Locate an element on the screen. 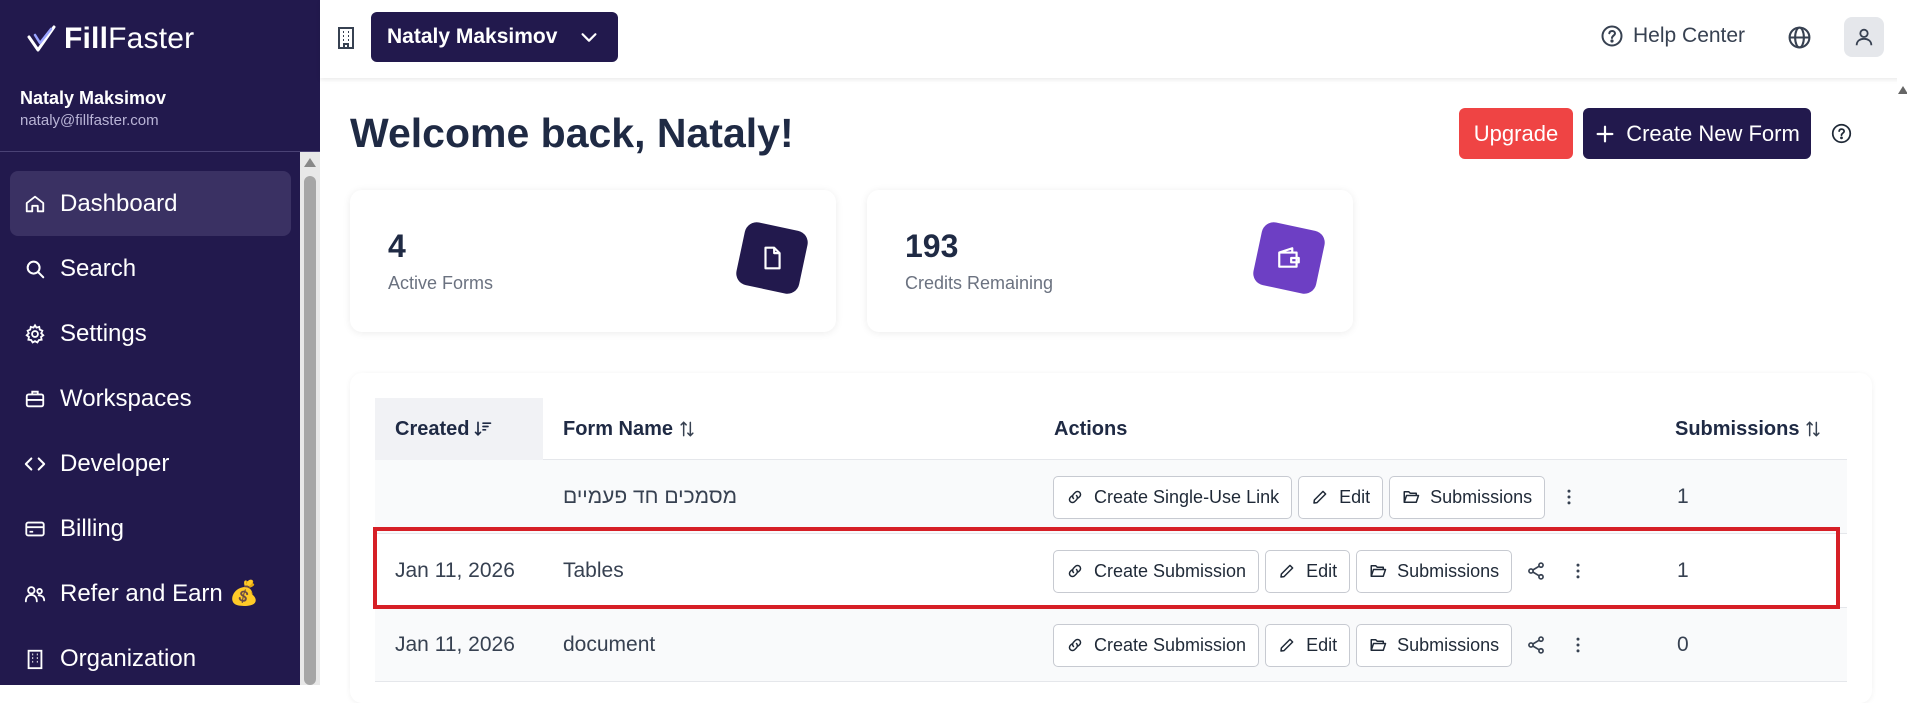 This screenshot has height=703, width=1907. cell-form-name: מסמכים חד פעמיים is located at coordinates (650, 497).